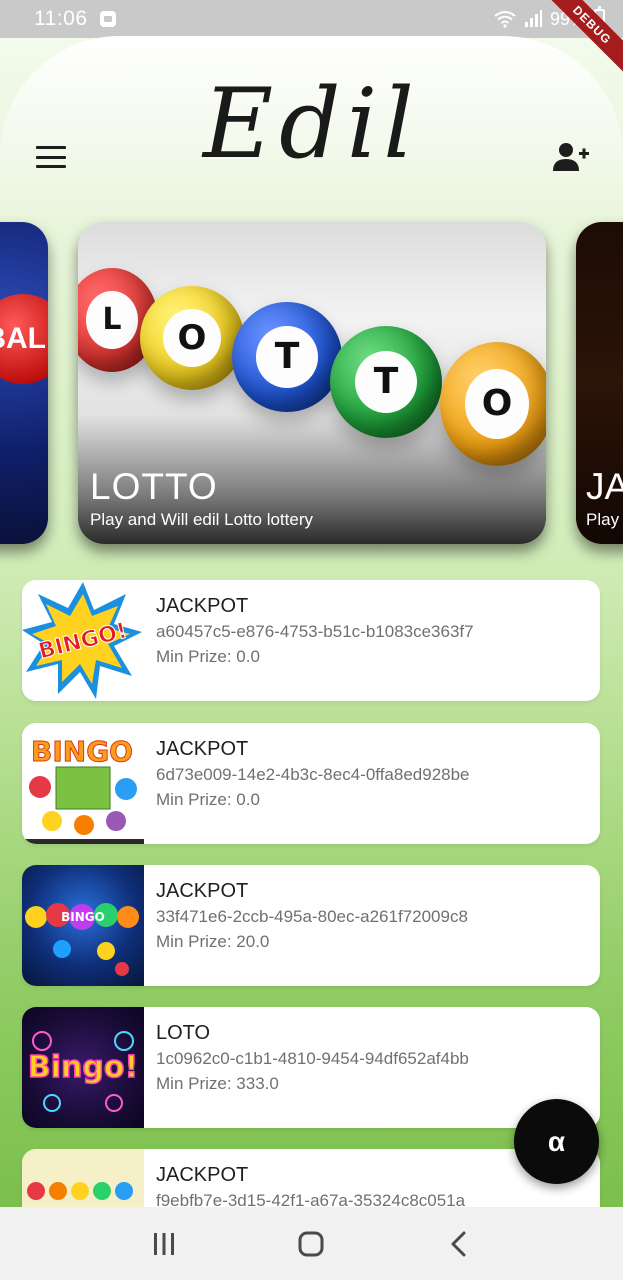 The height and width of the screenshot is (1280, 623). I want to click on bingo-balls-thumbnail: BINGO, so click(83, 925).